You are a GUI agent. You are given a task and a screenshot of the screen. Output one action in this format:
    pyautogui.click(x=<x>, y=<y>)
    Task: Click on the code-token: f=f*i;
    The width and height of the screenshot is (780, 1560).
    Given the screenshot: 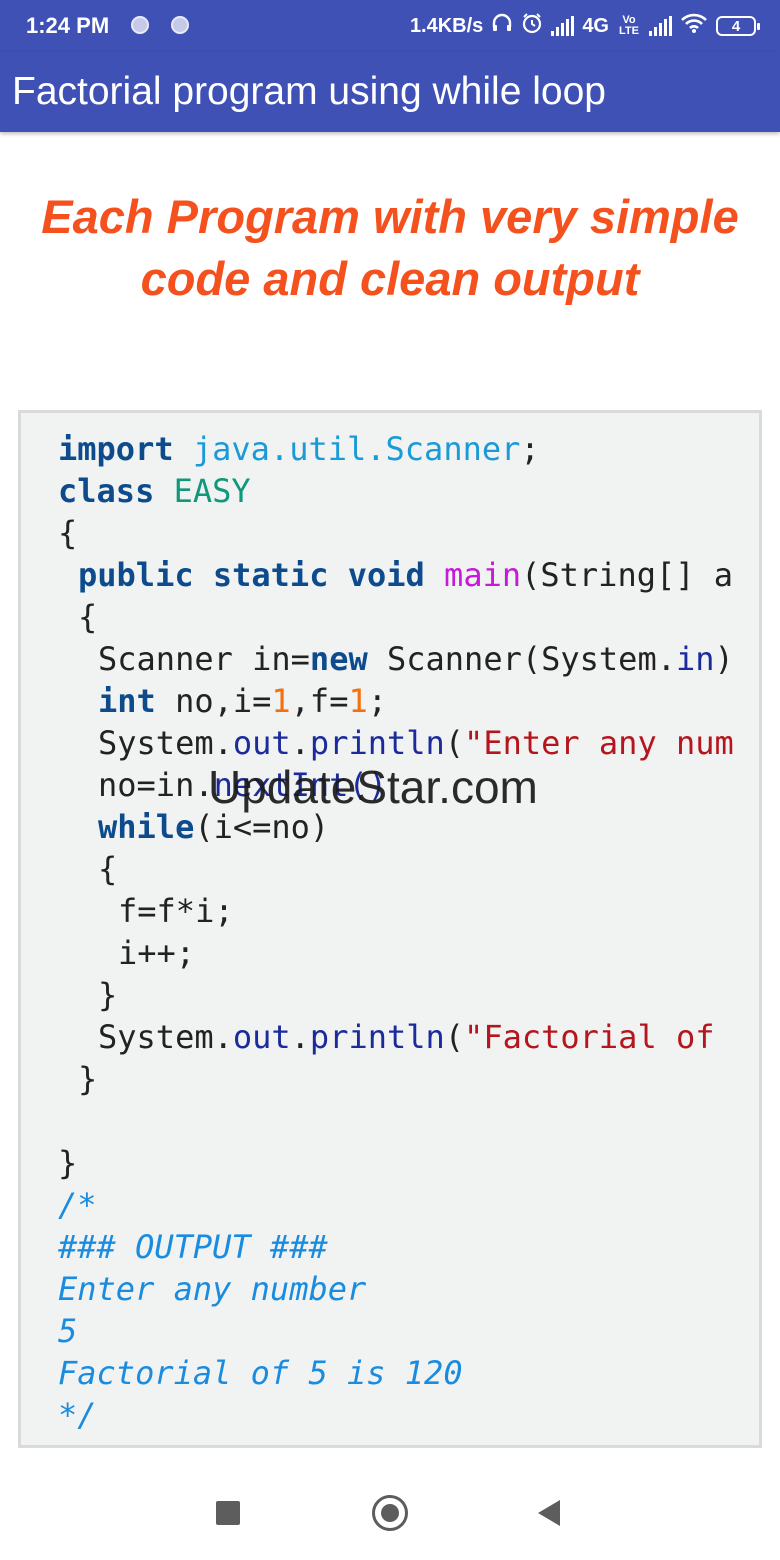 What is the action you would take?
    pyautogui.click(x=176, y=911)
    